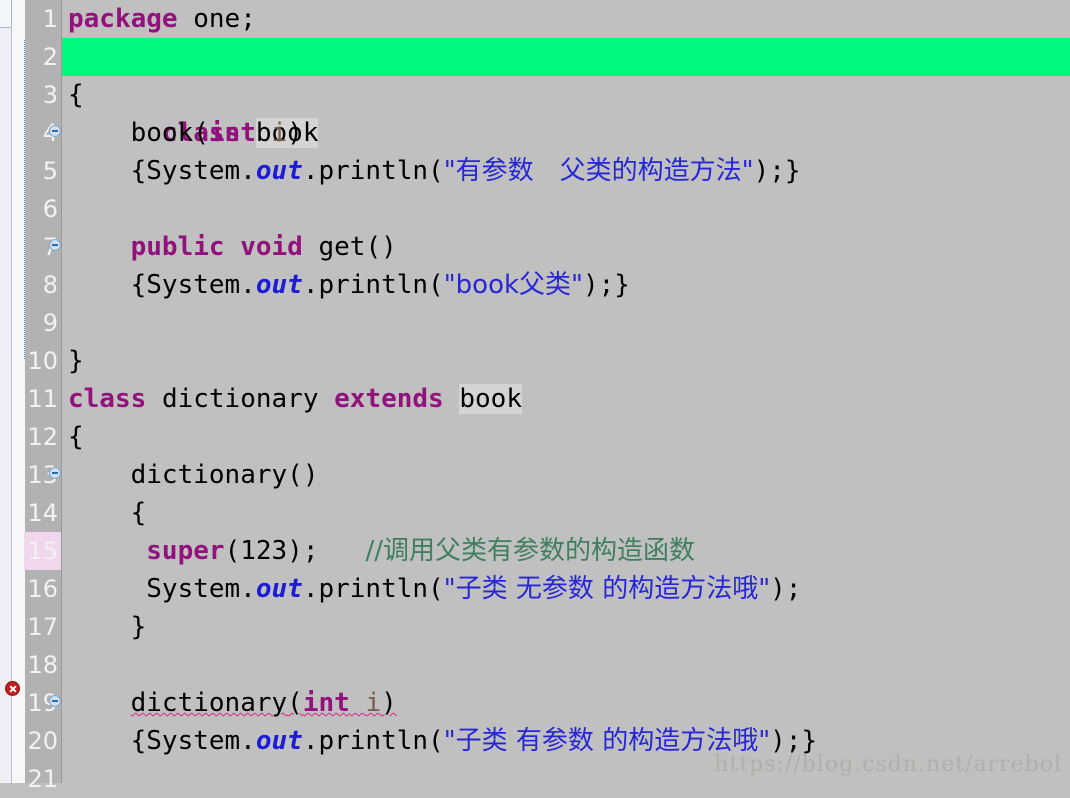 This screenshot has height=798, width=1070. I want to click on code-line-5: {System.out.println("有参数 父类的构造方法");}, so click(566, 171).